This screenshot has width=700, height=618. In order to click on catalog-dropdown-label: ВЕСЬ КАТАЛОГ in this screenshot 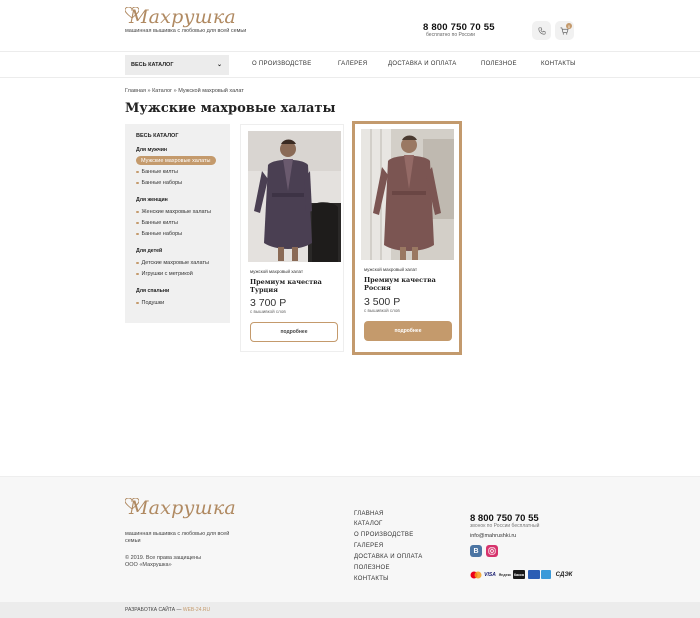, I will do `click(152, 65)`.